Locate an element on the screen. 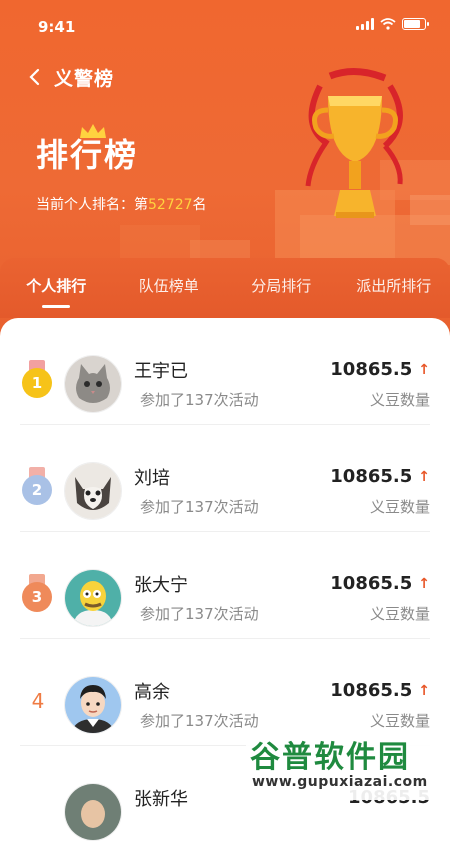 The image size is (450, 853). watermark: 谷普软件园 www.gupuxiazai.com is located at coordinates (348, 764).